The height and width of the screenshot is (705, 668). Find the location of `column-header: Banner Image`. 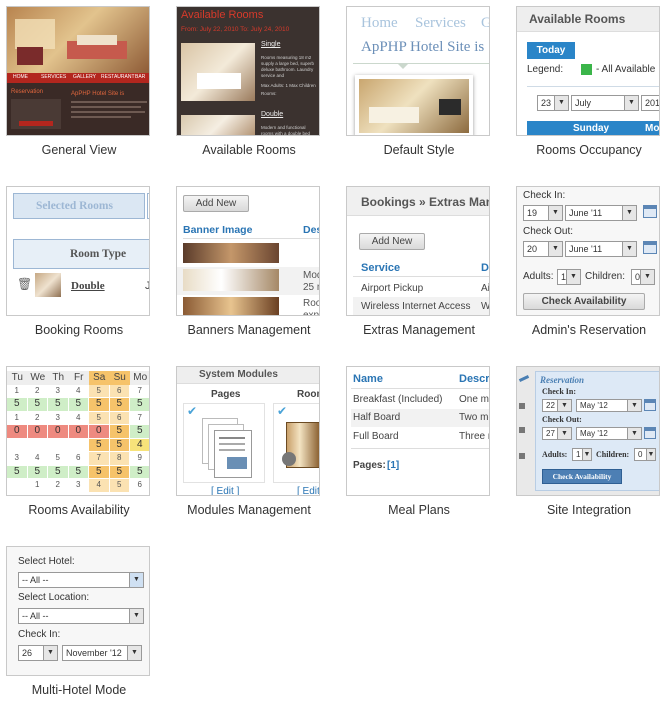

column-header: Banner Image is located at coordinates (218, 230).